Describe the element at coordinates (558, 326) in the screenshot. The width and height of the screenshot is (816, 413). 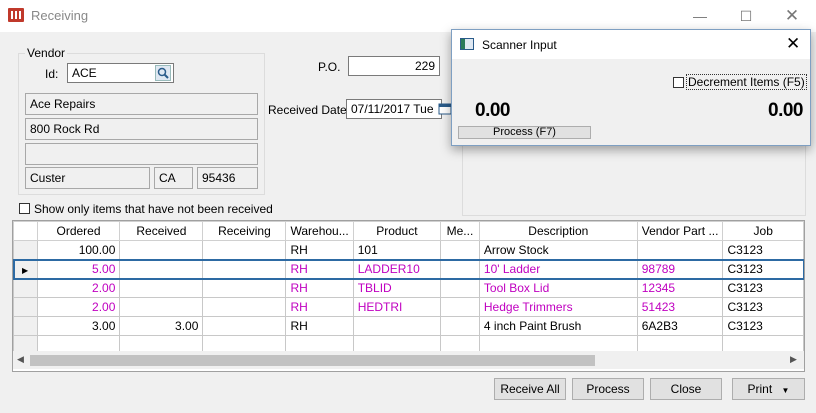
I see `cell-description: 4 inch Paint Brush` at that location.